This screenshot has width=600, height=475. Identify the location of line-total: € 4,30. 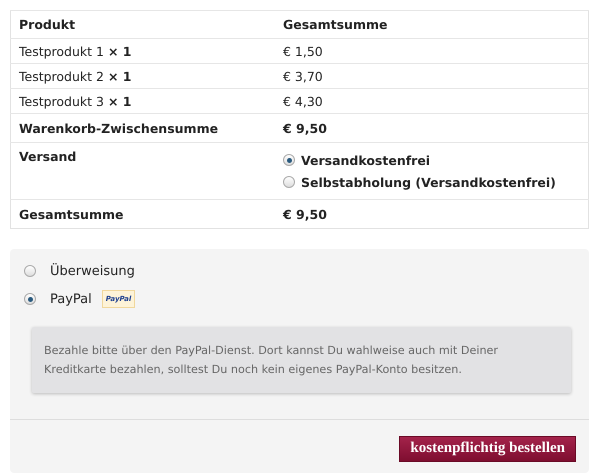
(303, 101).